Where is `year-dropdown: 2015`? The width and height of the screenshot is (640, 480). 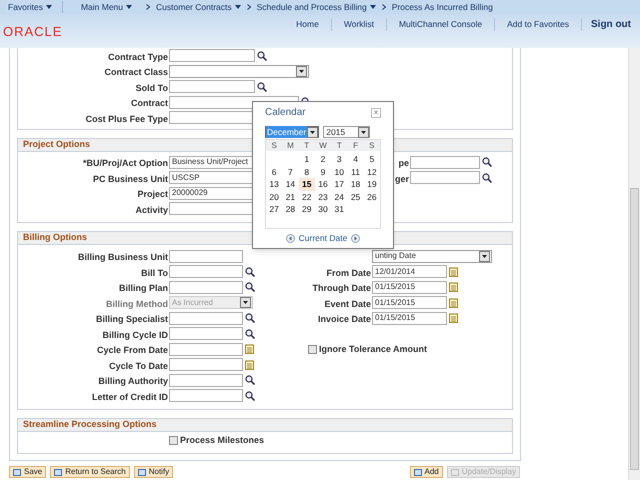
year-dropdown: 2015 is located at coordinates (346, 132).